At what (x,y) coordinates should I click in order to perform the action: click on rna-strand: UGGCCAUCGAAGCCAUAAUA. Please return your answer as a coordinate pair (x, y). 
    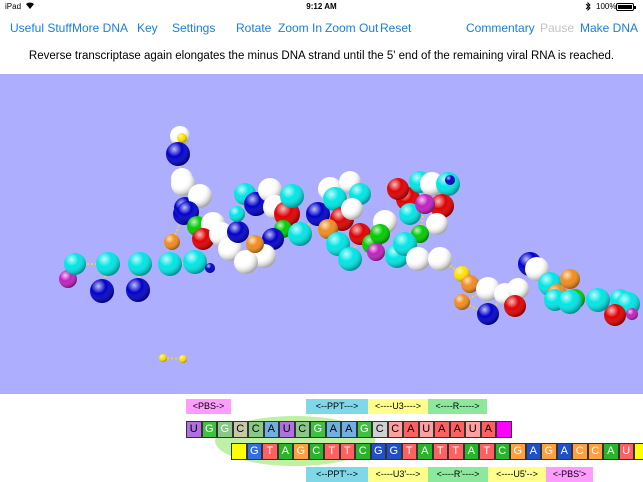
    Looking at the image, I should click on (349, 429).